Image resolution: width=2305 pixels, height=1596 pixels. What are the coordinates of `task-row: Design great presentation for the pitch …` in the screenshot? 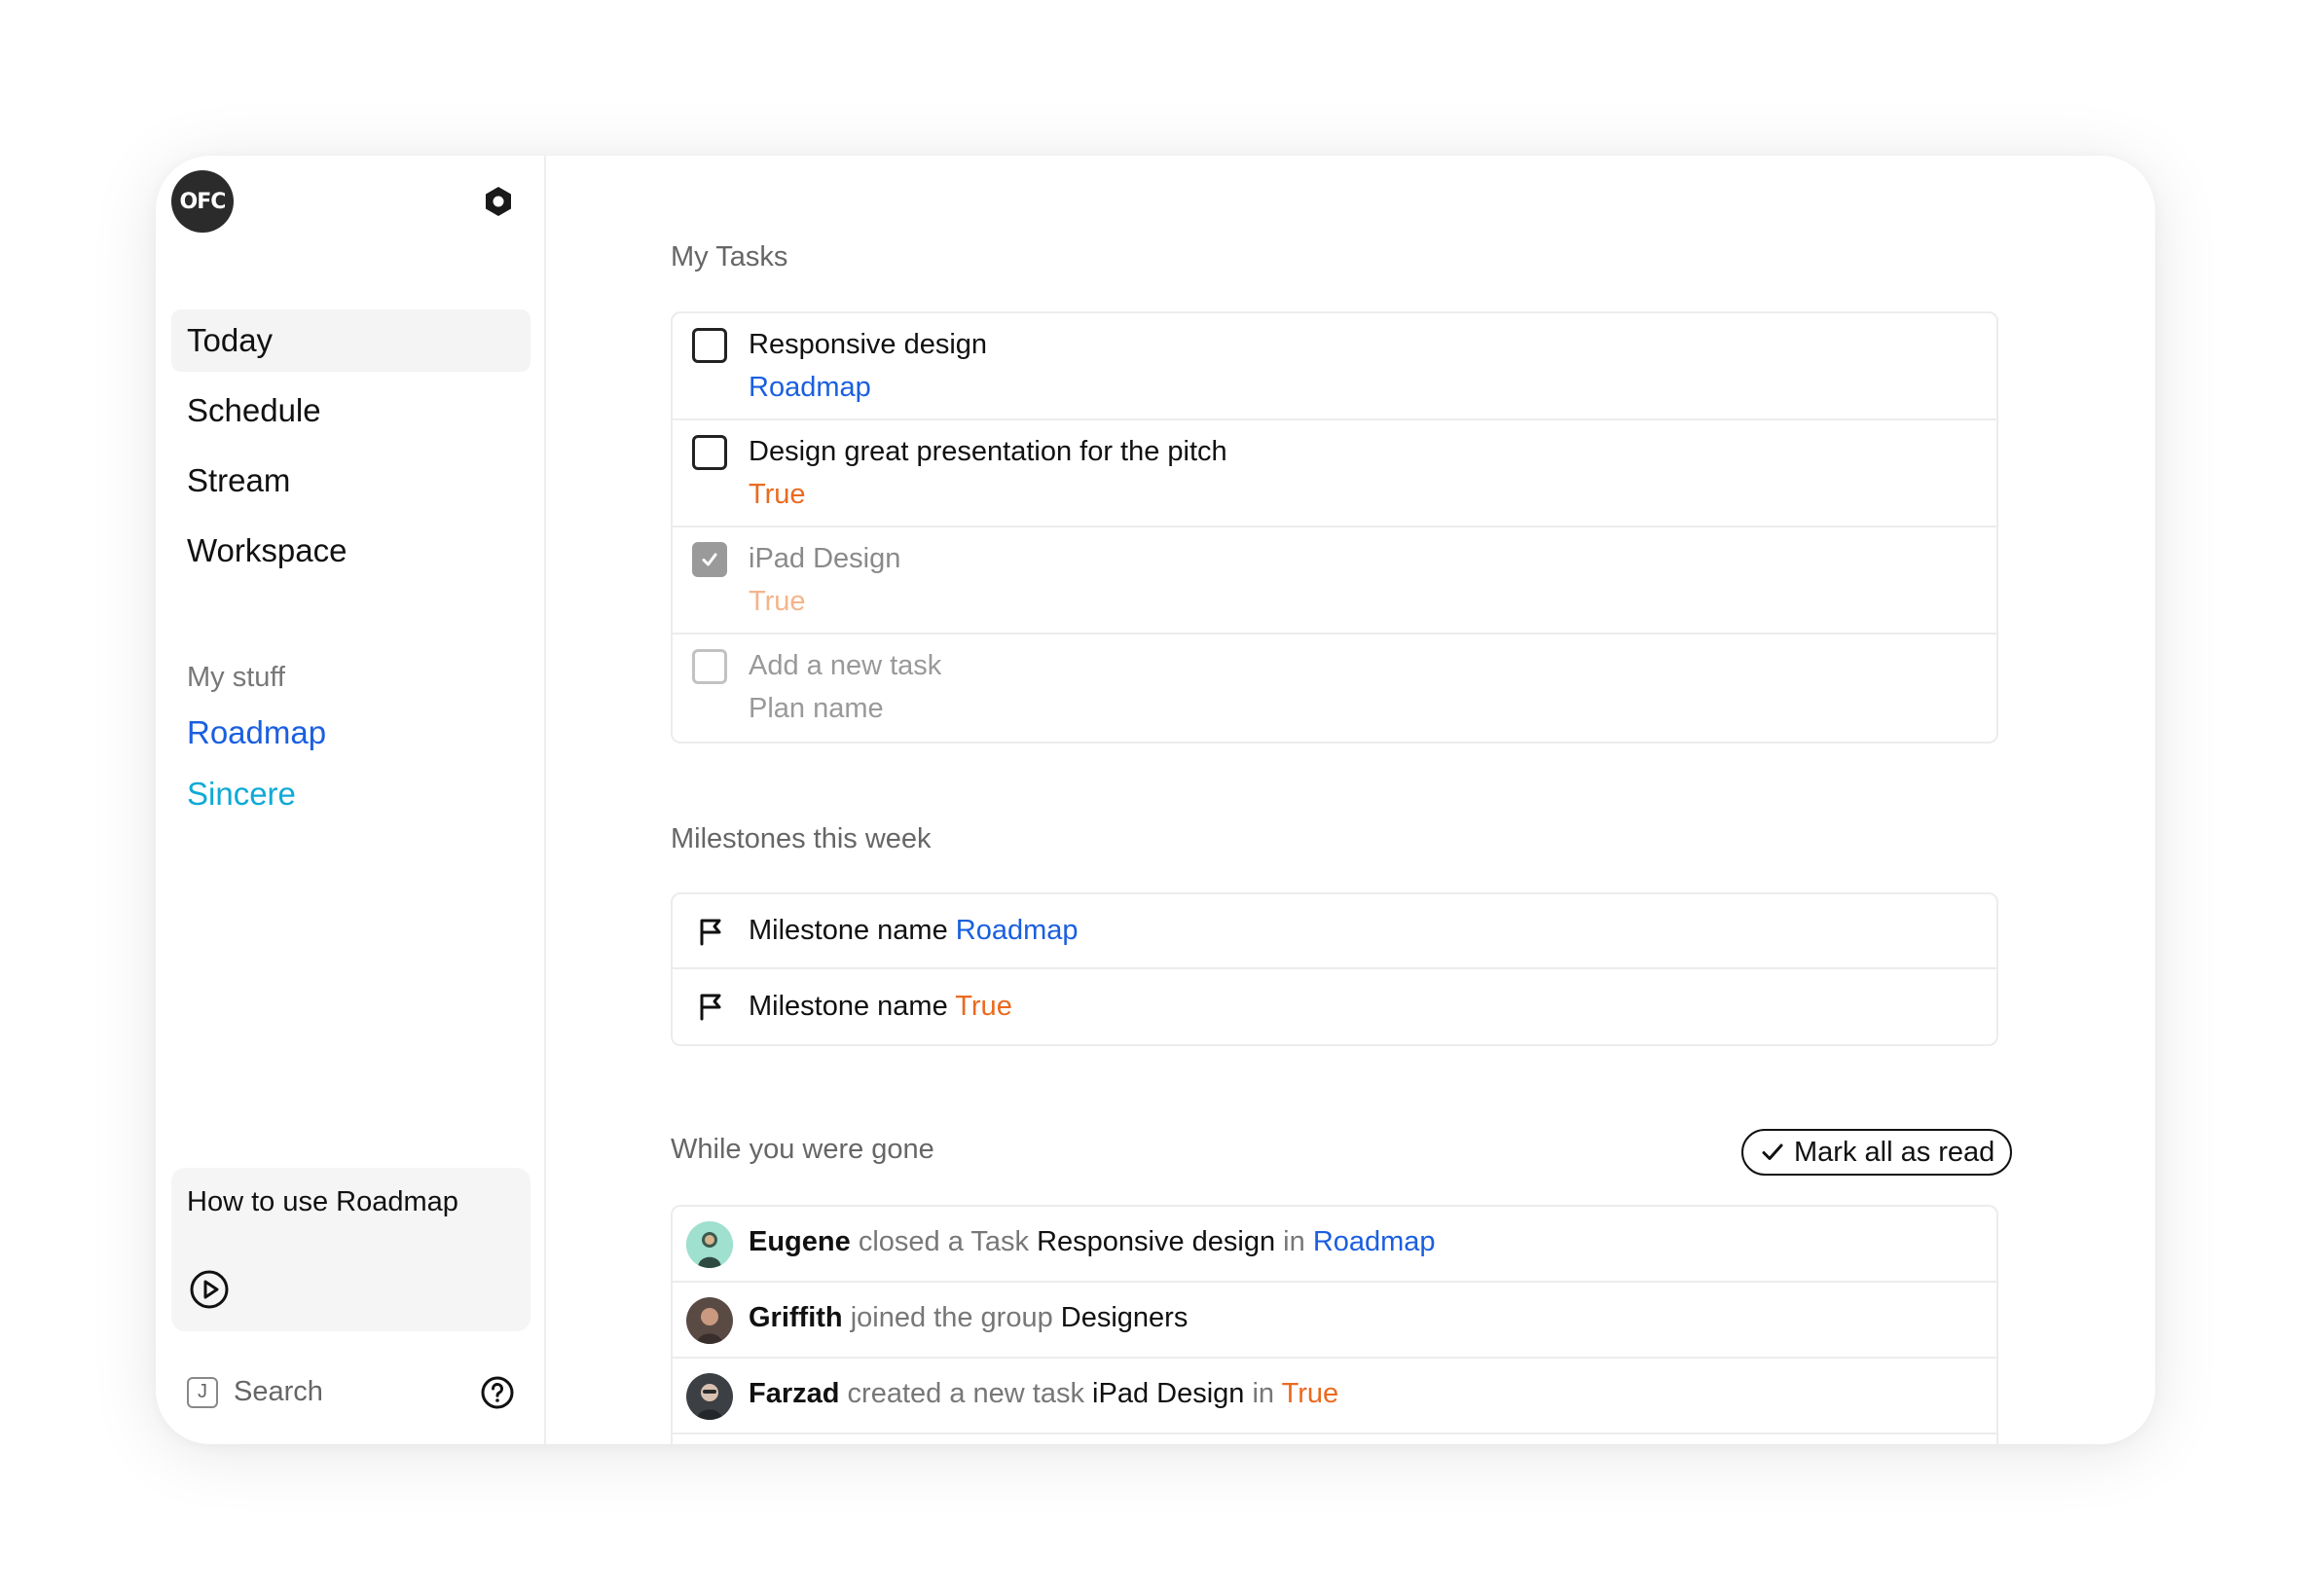 It's located at (1335, 473).